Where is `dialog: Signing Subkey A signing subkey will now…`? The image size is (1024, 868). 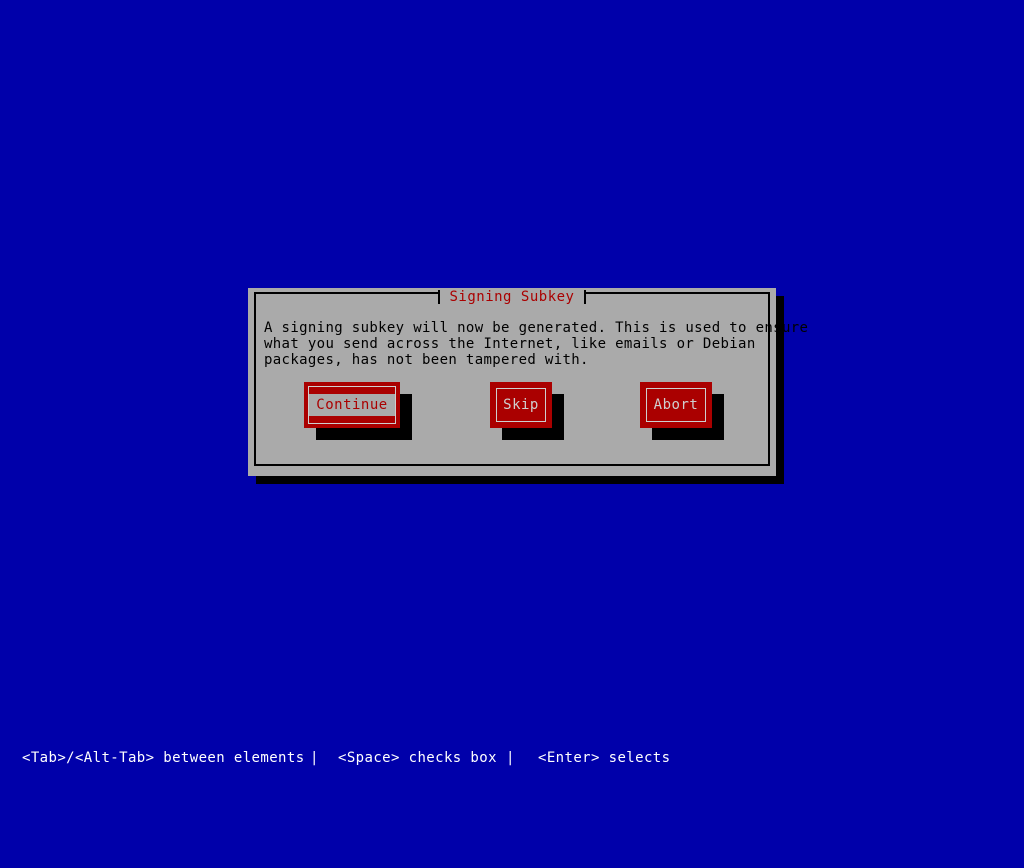
dialog: Signing Subkey A signing subkey will now… is located at coordinates (528, 386).